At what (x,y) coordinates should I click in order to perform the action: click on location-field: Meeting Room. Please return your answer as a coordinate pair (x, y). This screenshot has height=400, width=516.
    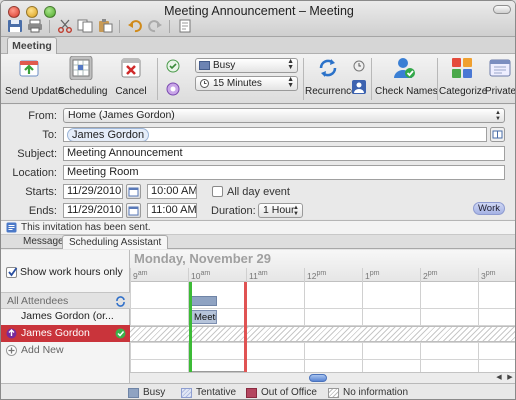
    Looking at the image, I should click on (284, 172).